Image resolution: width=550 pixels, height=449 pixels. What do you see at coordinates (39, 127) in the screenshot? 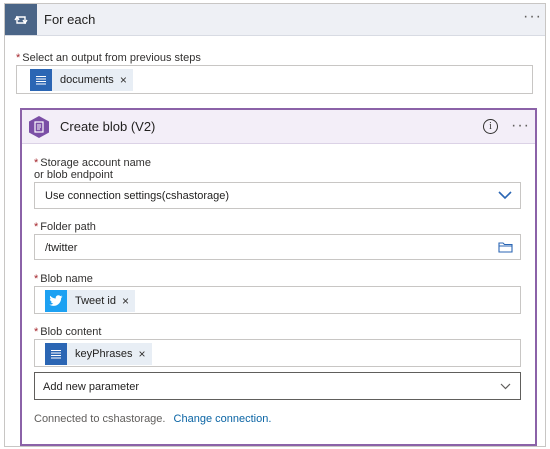
I see `blob-storage-icon` at bounding box center [39, 127].